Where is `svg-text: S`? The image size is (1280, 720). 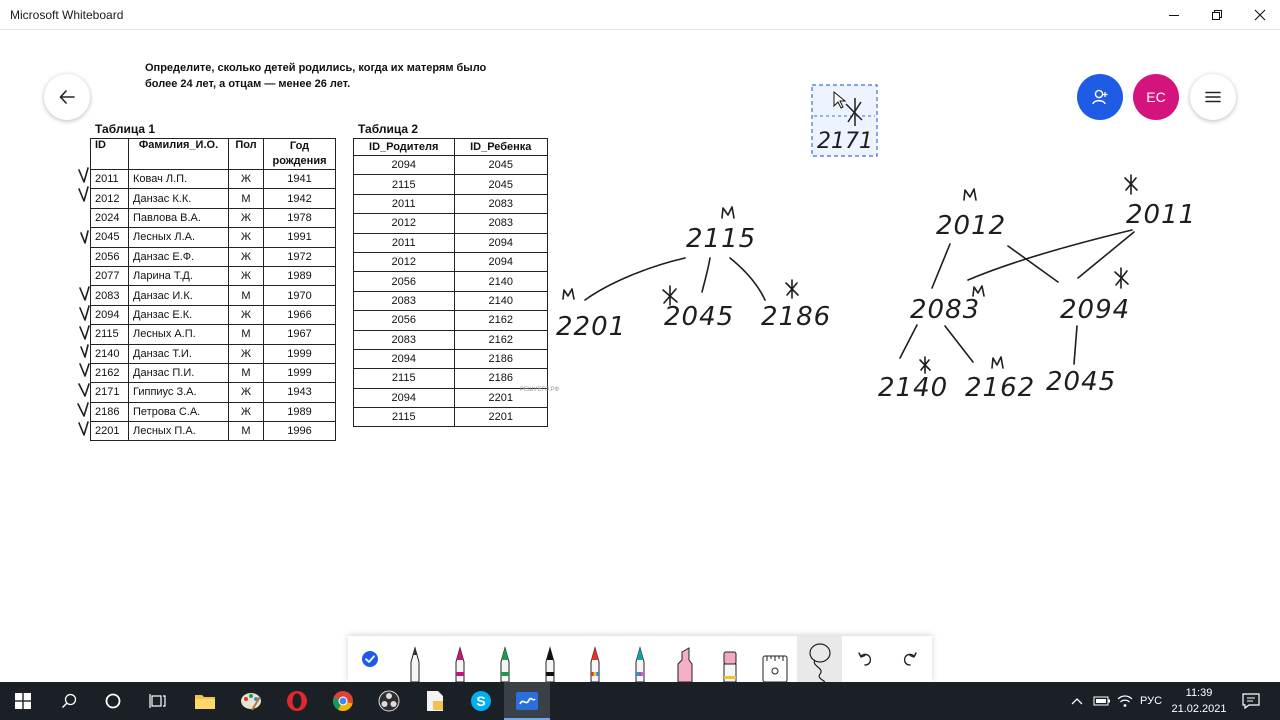 svg-text: S is located at coordinates (480, 701).